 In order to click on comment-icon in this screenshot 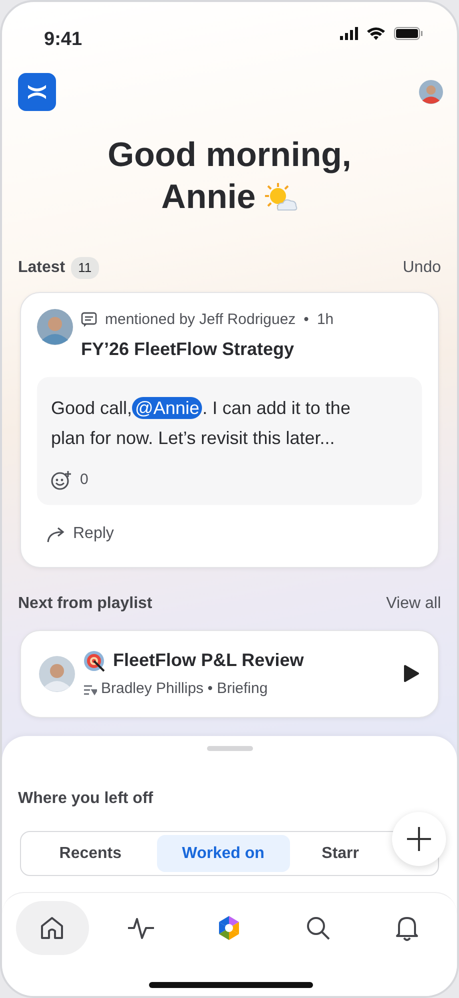, I will do `click(89, 320)`.